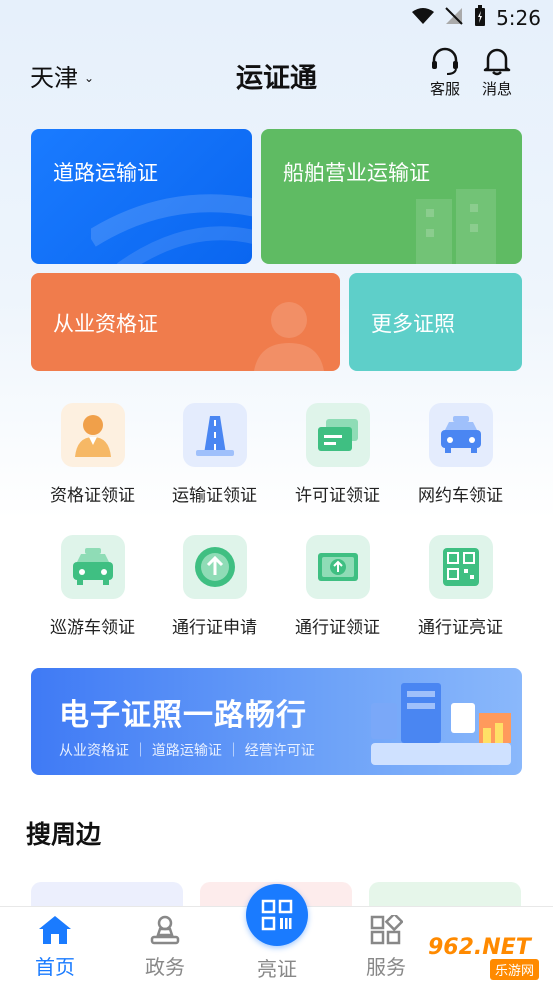  I want to click on grid-item-label: 通行证亮证, so click(460, 628).